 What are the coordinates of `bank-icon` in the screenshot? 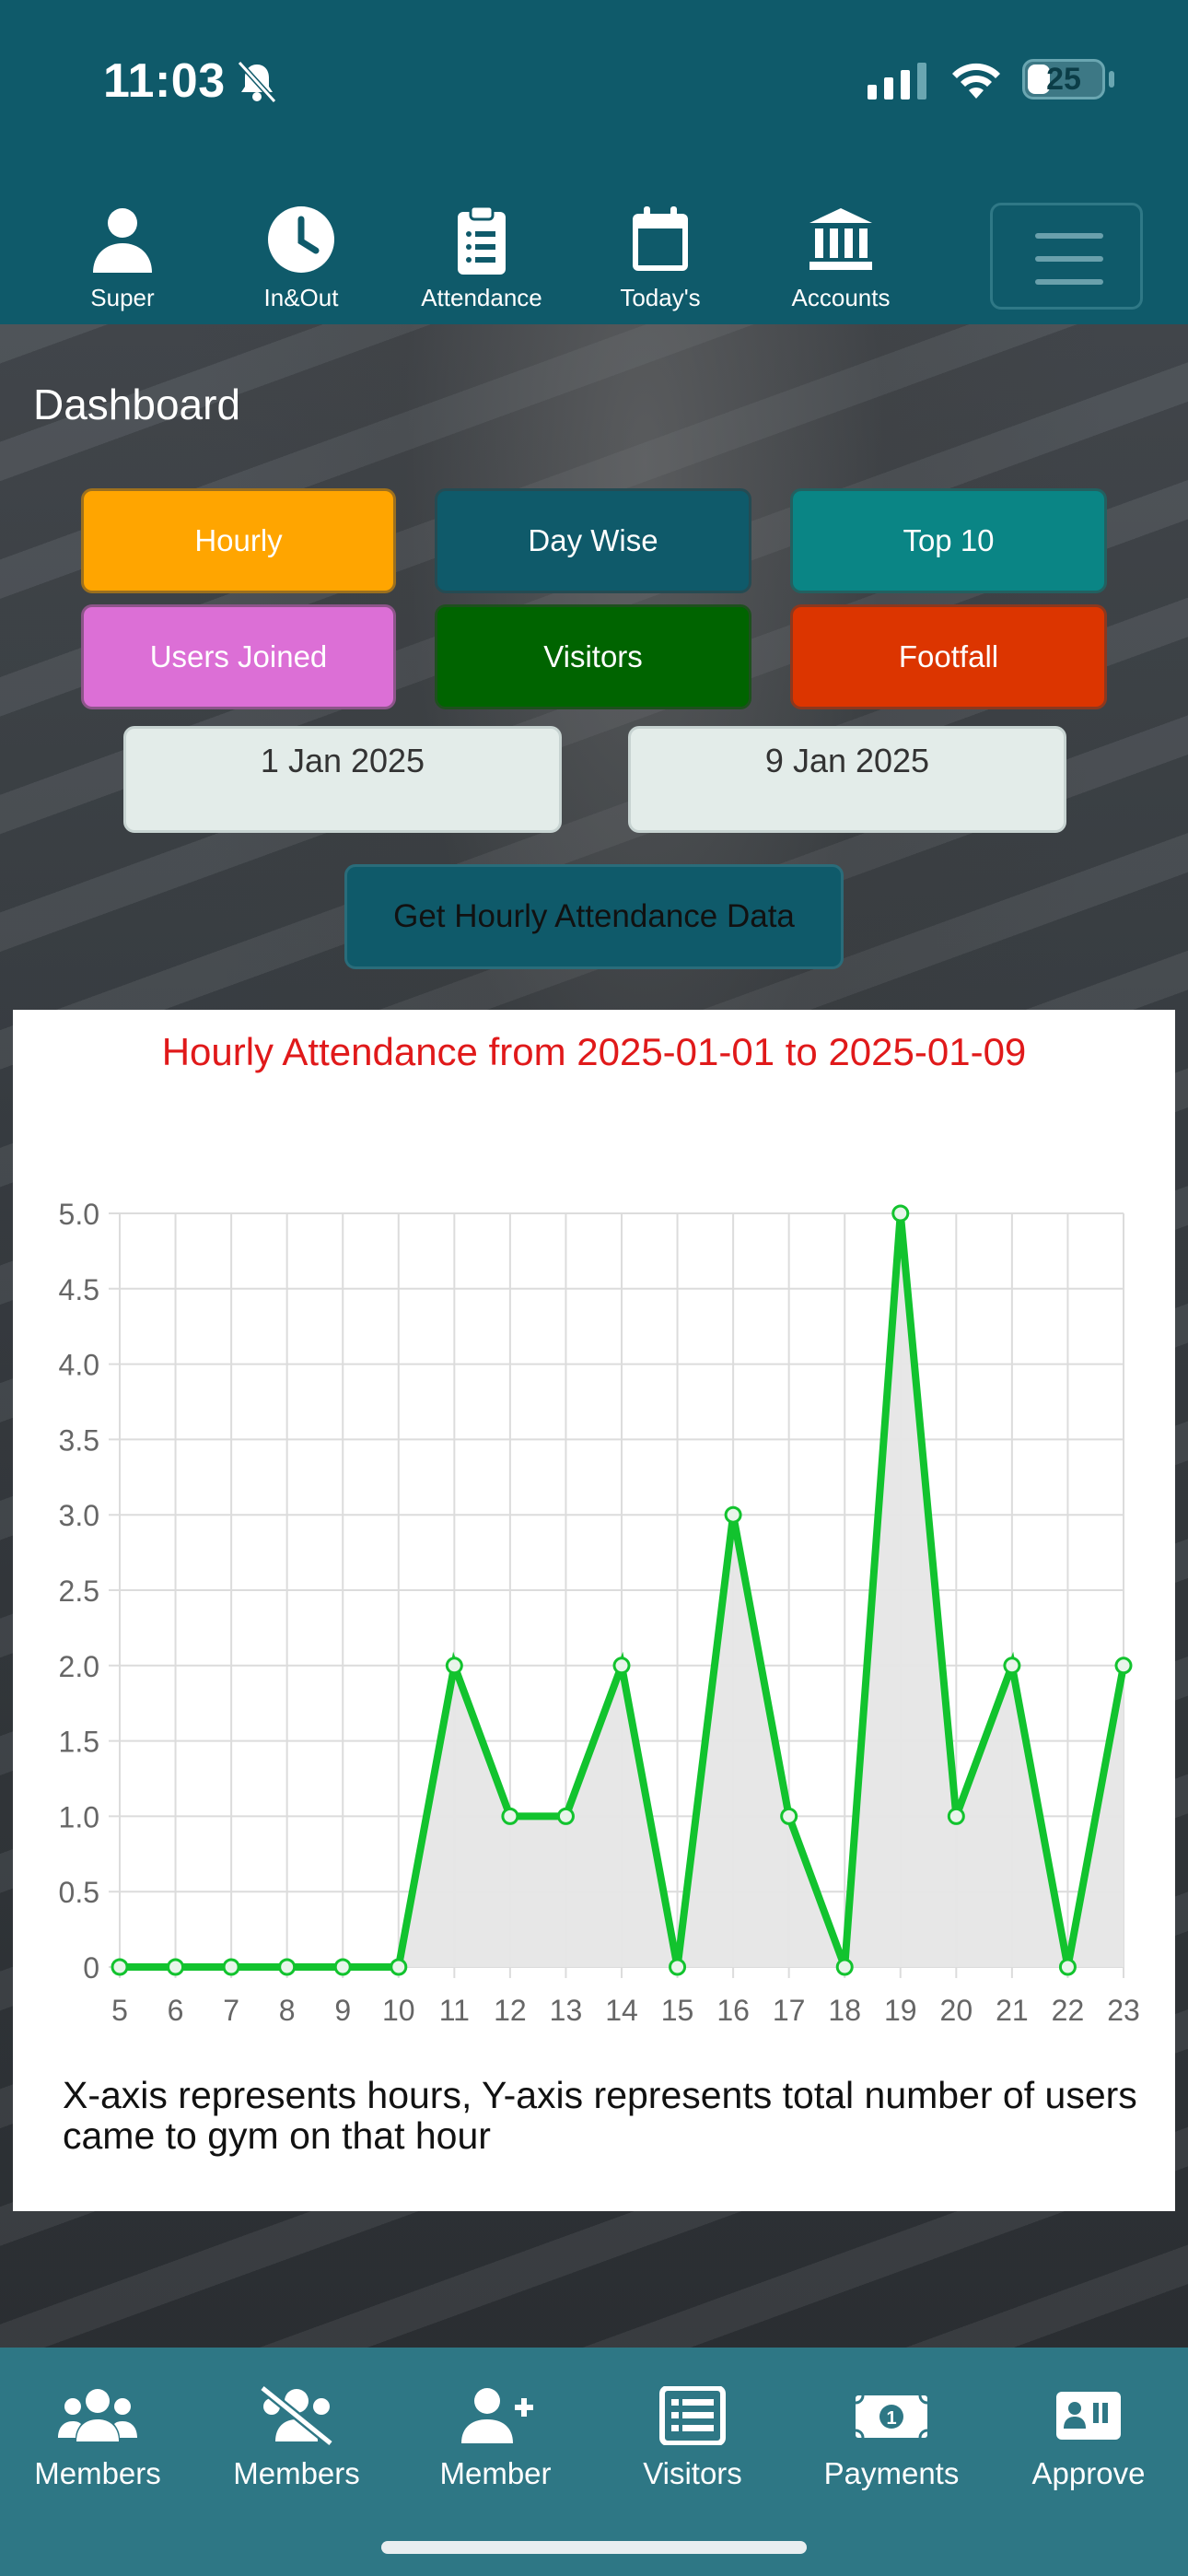 It's located at (840, 239).